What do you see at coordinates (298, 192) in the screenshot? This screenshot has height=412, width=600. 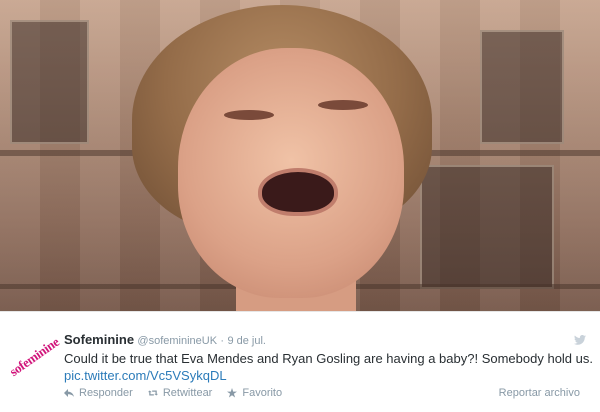 I see `photo-mouth` at bounding box center [298, 192].